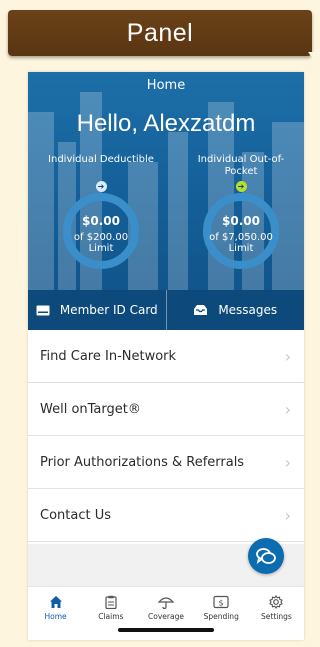  Describe the element at coordinates (111, 602) in the screenshot. I see `clipboard-icon` at that location.